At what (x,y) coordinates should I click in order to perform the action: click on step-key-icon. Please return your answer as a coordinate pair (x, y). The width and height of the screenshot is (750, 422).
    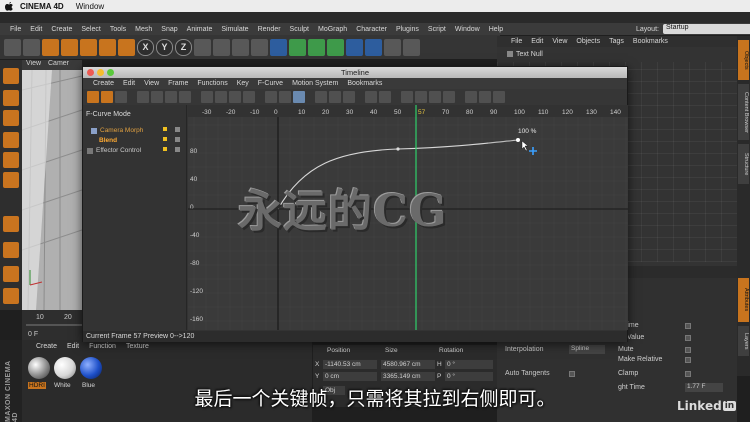
    Looking at the image, I should click on (285, 97).